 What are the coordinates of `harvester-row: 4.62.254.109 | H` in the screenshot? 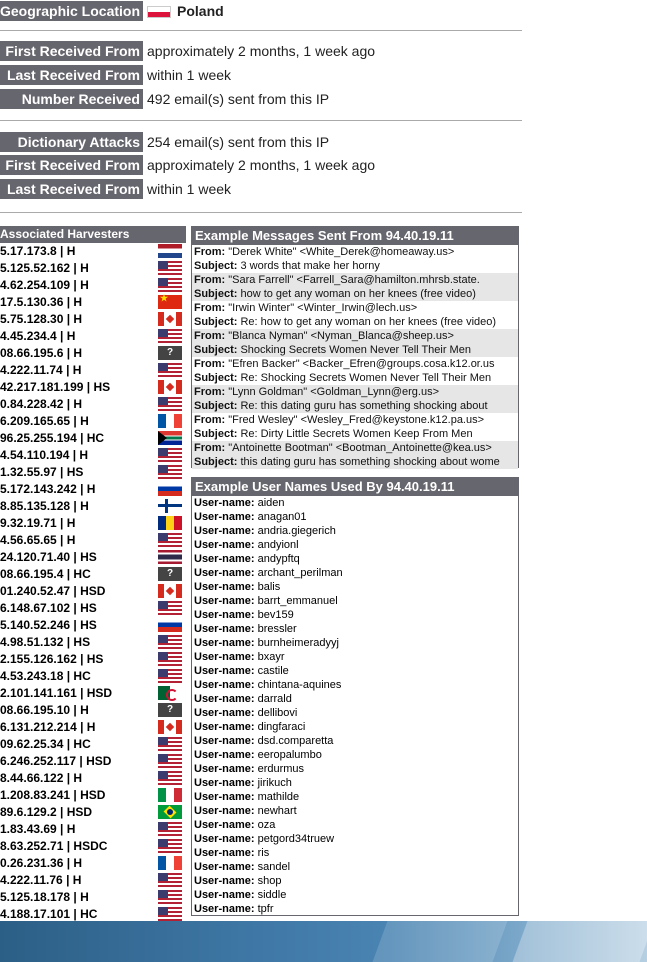 It's located at (93, 285).